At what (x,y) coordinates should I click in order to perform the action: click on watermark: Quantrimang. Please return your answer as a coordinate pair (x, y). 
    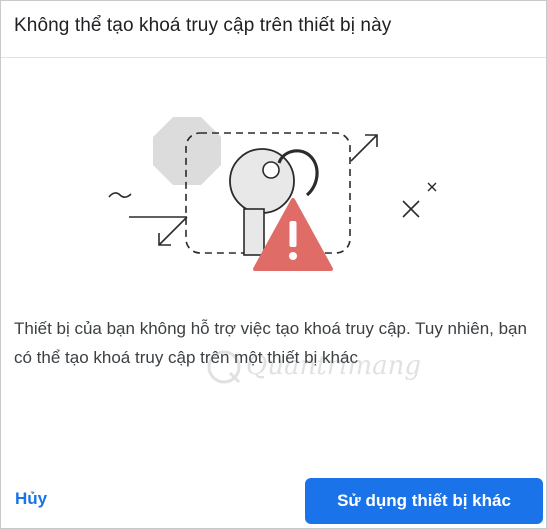
    Looking at the image, I should click on (313, 369).